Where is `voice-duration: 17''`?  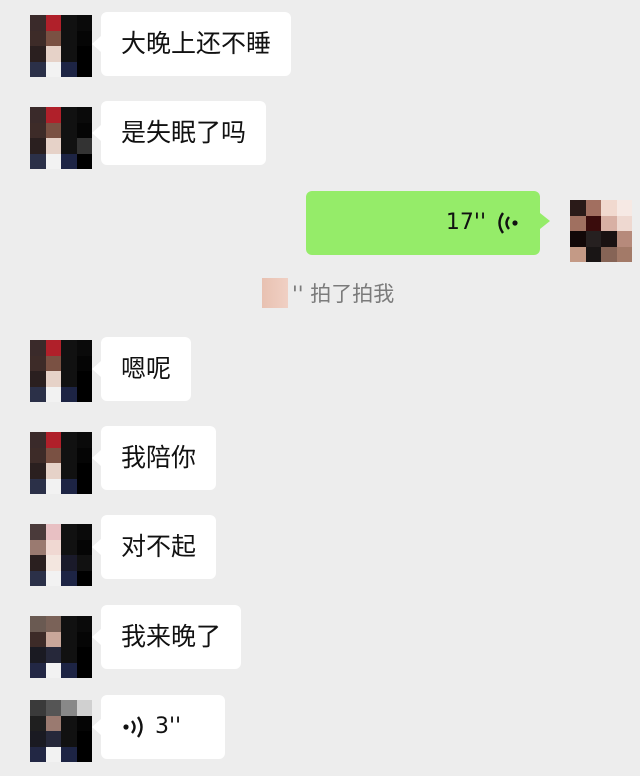 voice-duration: 17'' is located at coordinates (465, 222).